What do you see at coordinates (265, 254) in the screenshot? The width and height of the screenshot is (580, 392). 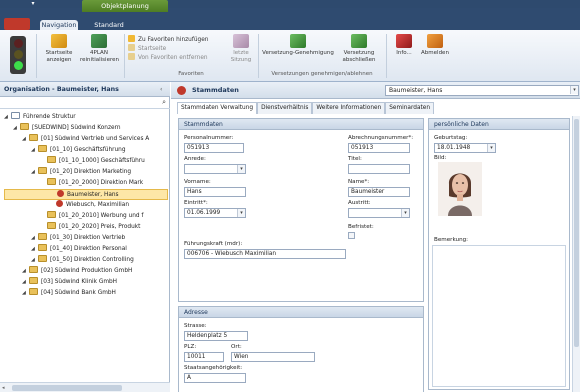 I see `fuehrungskraft-field: 006706 - Wiebusch Maximilian` at bounding box center [265, 254].